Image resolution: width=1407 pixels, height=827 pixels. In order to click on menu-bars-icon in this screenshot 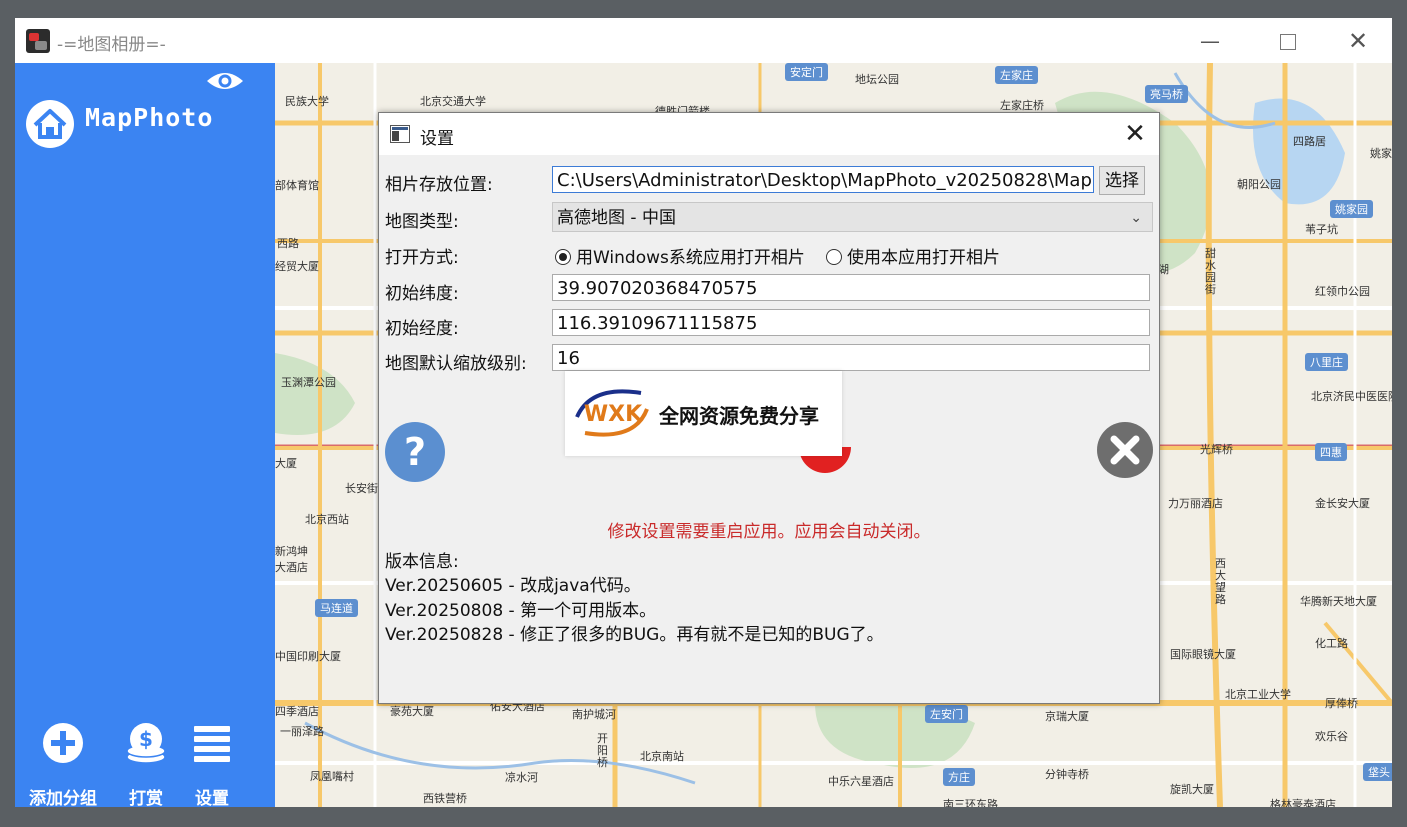, I will do `click(212, 744)`.